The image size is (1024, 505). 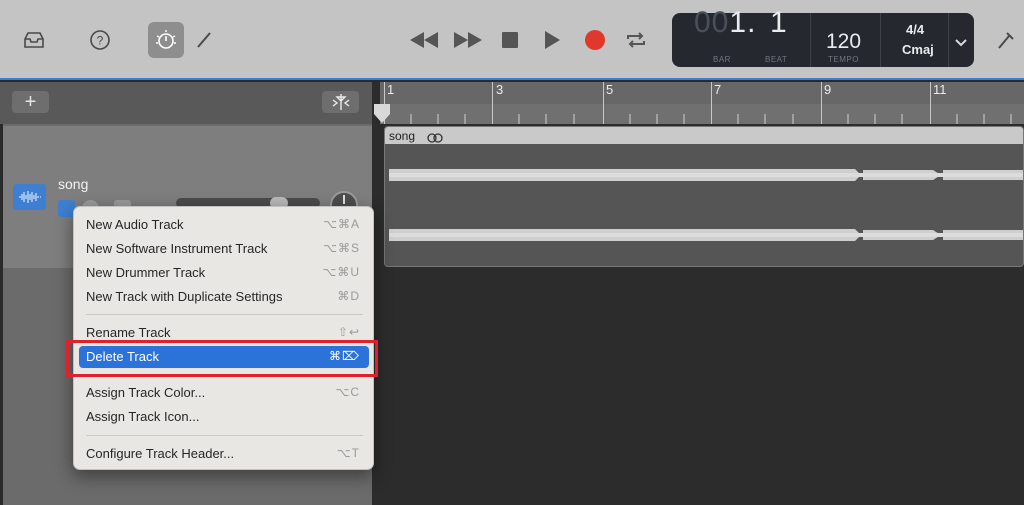 I want to click on menu-item-configure-track-header: Configure Track Header... ⌥T, so click(x=224, y=454).